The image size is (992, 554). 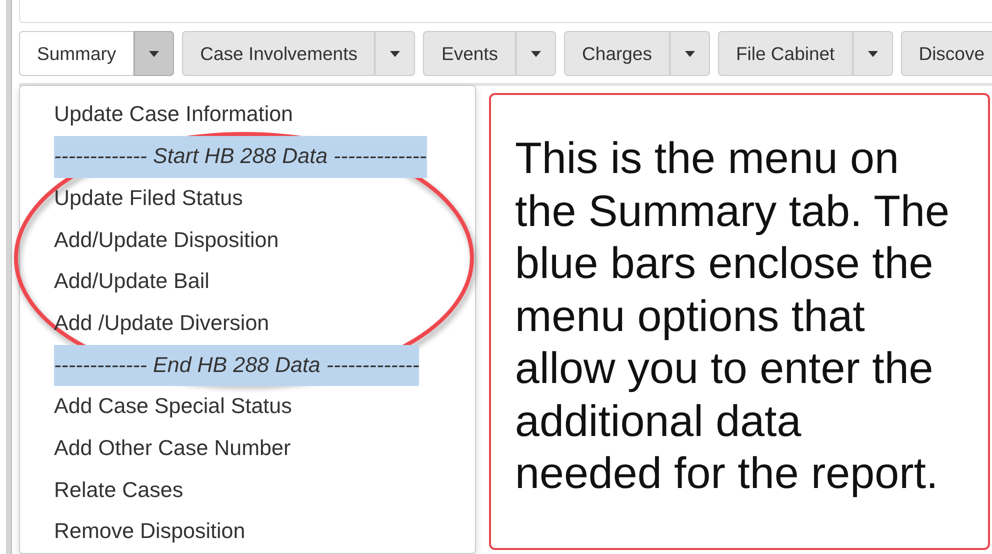 What do you see at coordinates (247, 407) in the screenshot?
I see `menu-item: Add Case Special Status` at bounding box center [247, 407].